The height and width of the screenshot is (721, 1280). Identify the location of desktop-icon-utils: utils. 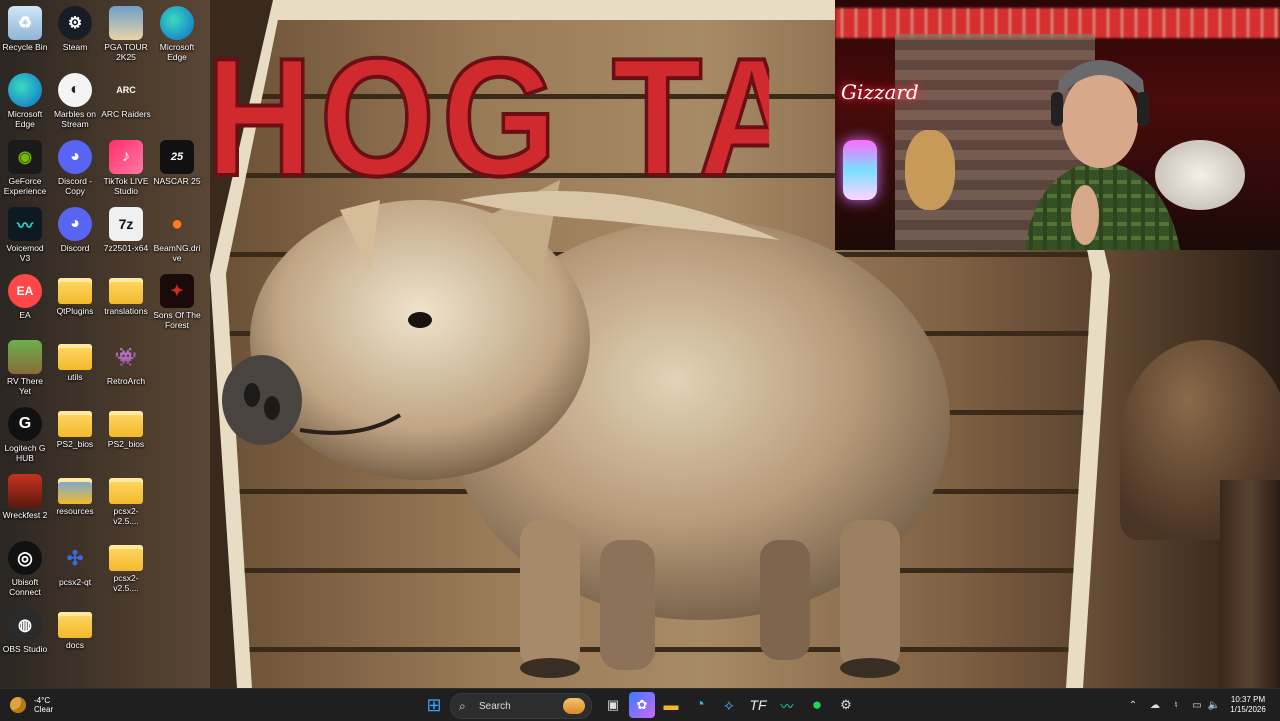
(75, 359).